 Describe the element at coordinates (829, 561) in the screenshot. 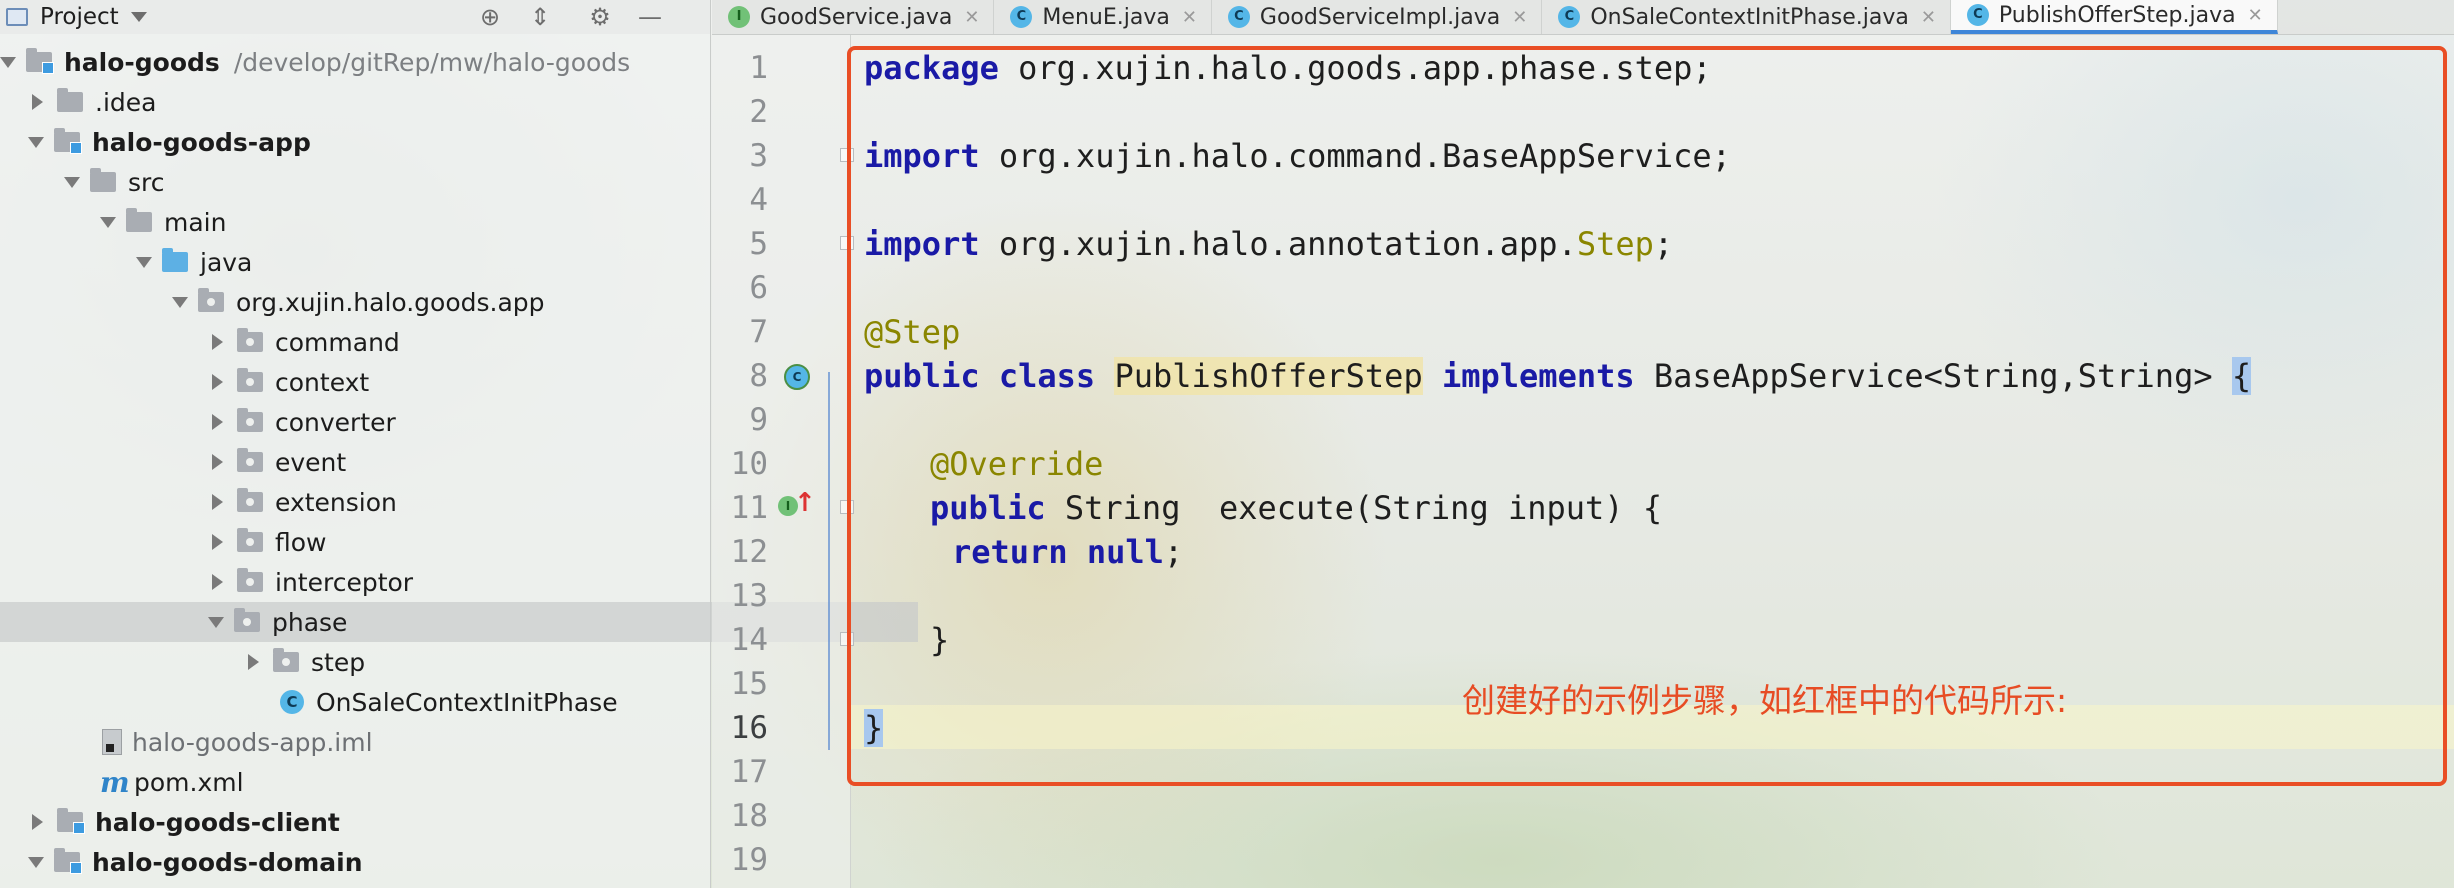

I see `change-marker` at that location.